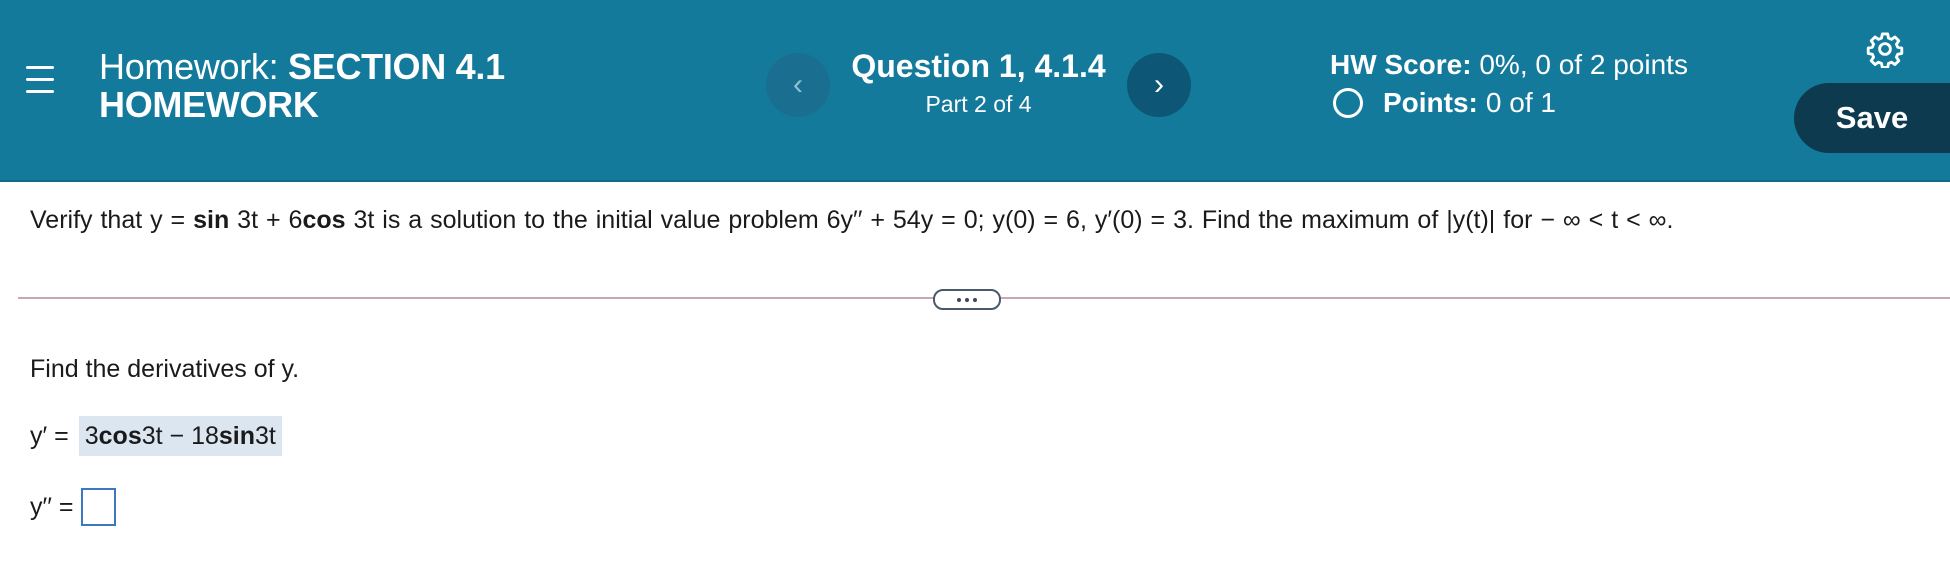 The height and width of the screenshot is (564, 1950). I want to click on chevron-left-icon: ‹, so click(798, 84).